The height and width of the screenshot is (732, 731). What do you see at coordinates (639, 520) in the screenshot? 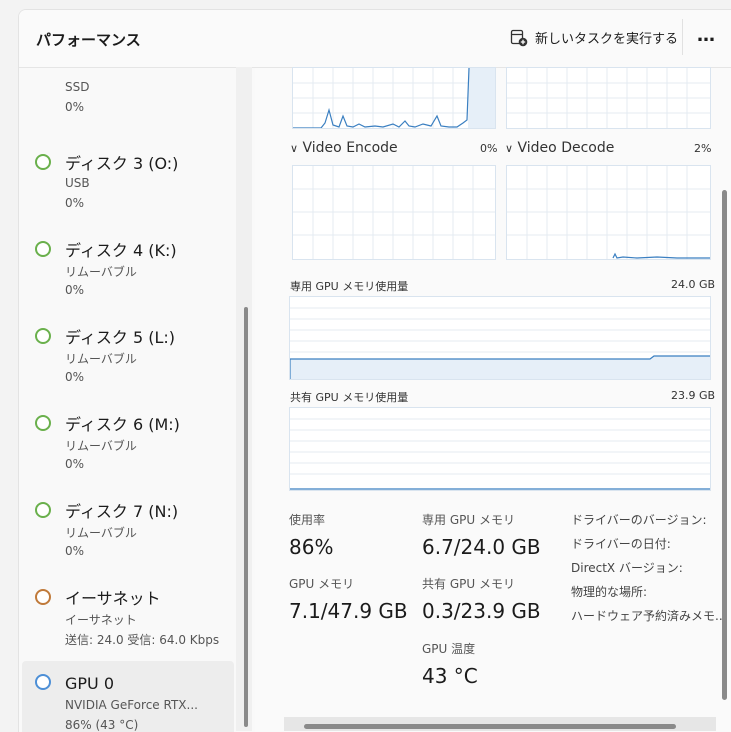
I see `driver-version-label: ドライバーのバージョン:` at bounding box center [639, 520].